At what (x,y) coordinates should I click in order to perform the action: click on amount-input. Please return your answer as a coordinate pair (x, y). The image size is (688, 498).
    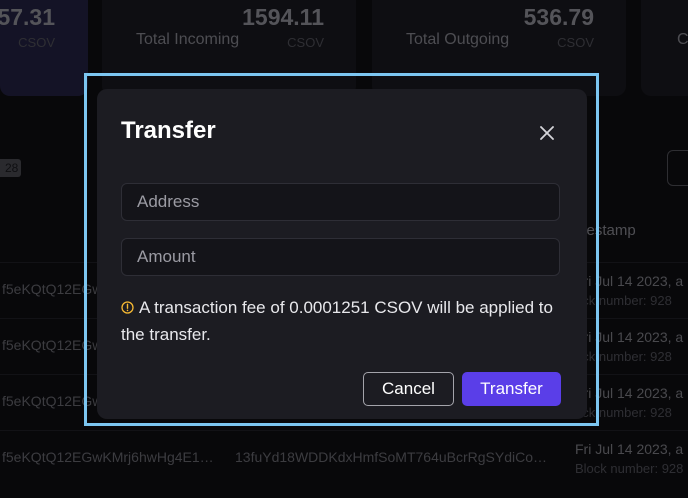
    Looking at the image, I should click on (340, 257).